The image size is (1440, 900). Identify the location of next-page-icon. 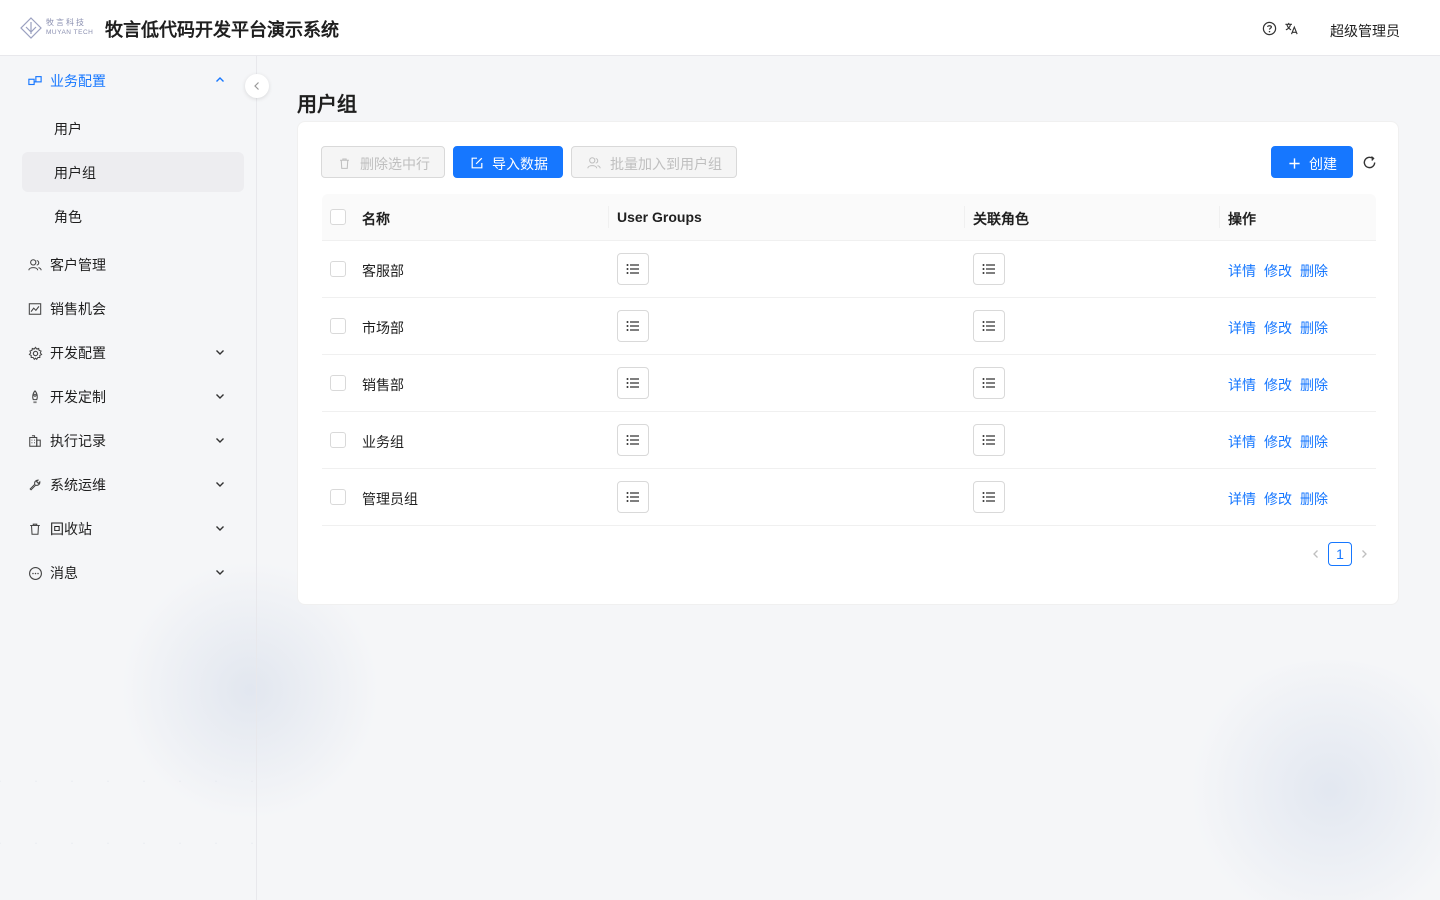
(1364, 554).